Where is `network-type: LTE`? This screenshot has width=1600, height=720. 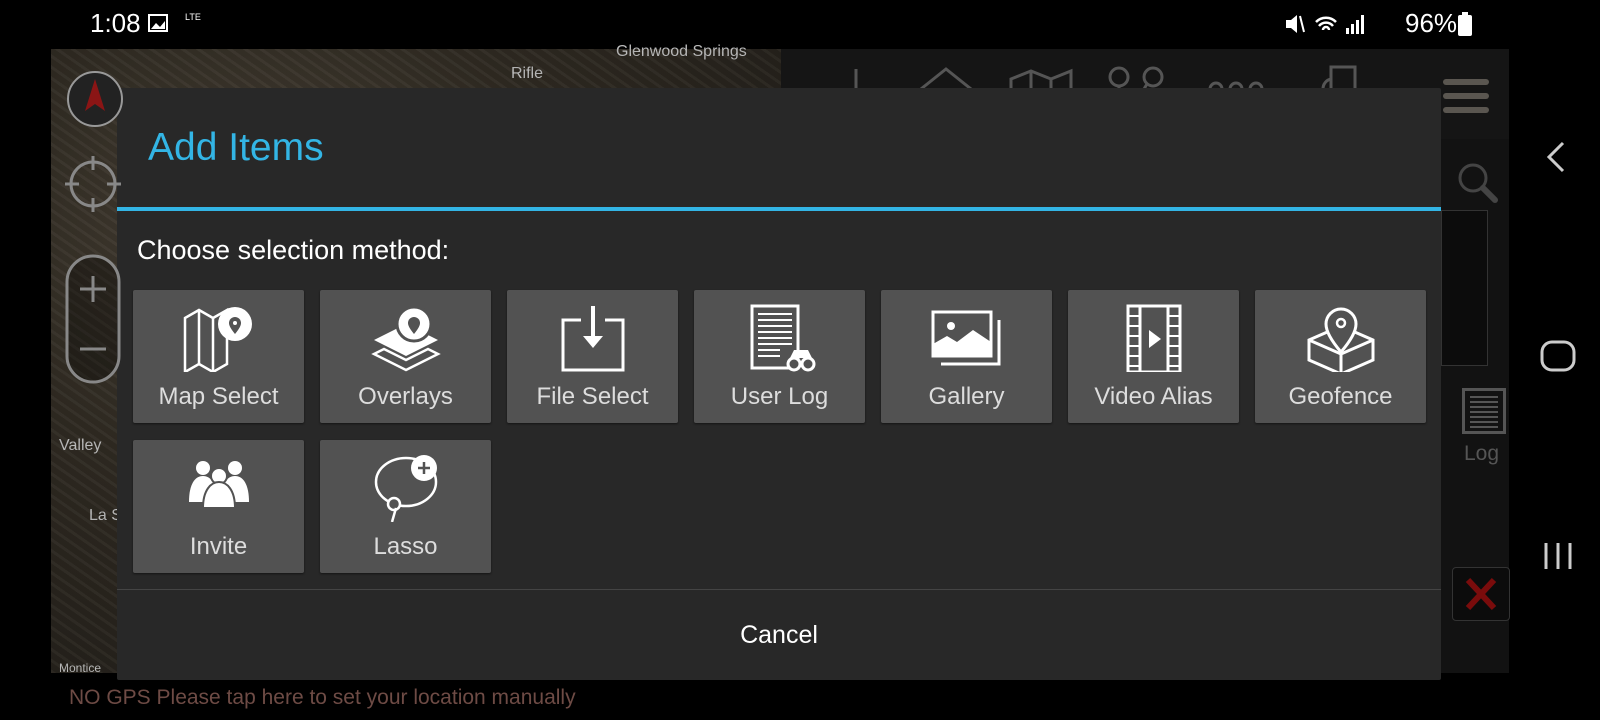
network-type: LTE is located at coordinates (193, 17).